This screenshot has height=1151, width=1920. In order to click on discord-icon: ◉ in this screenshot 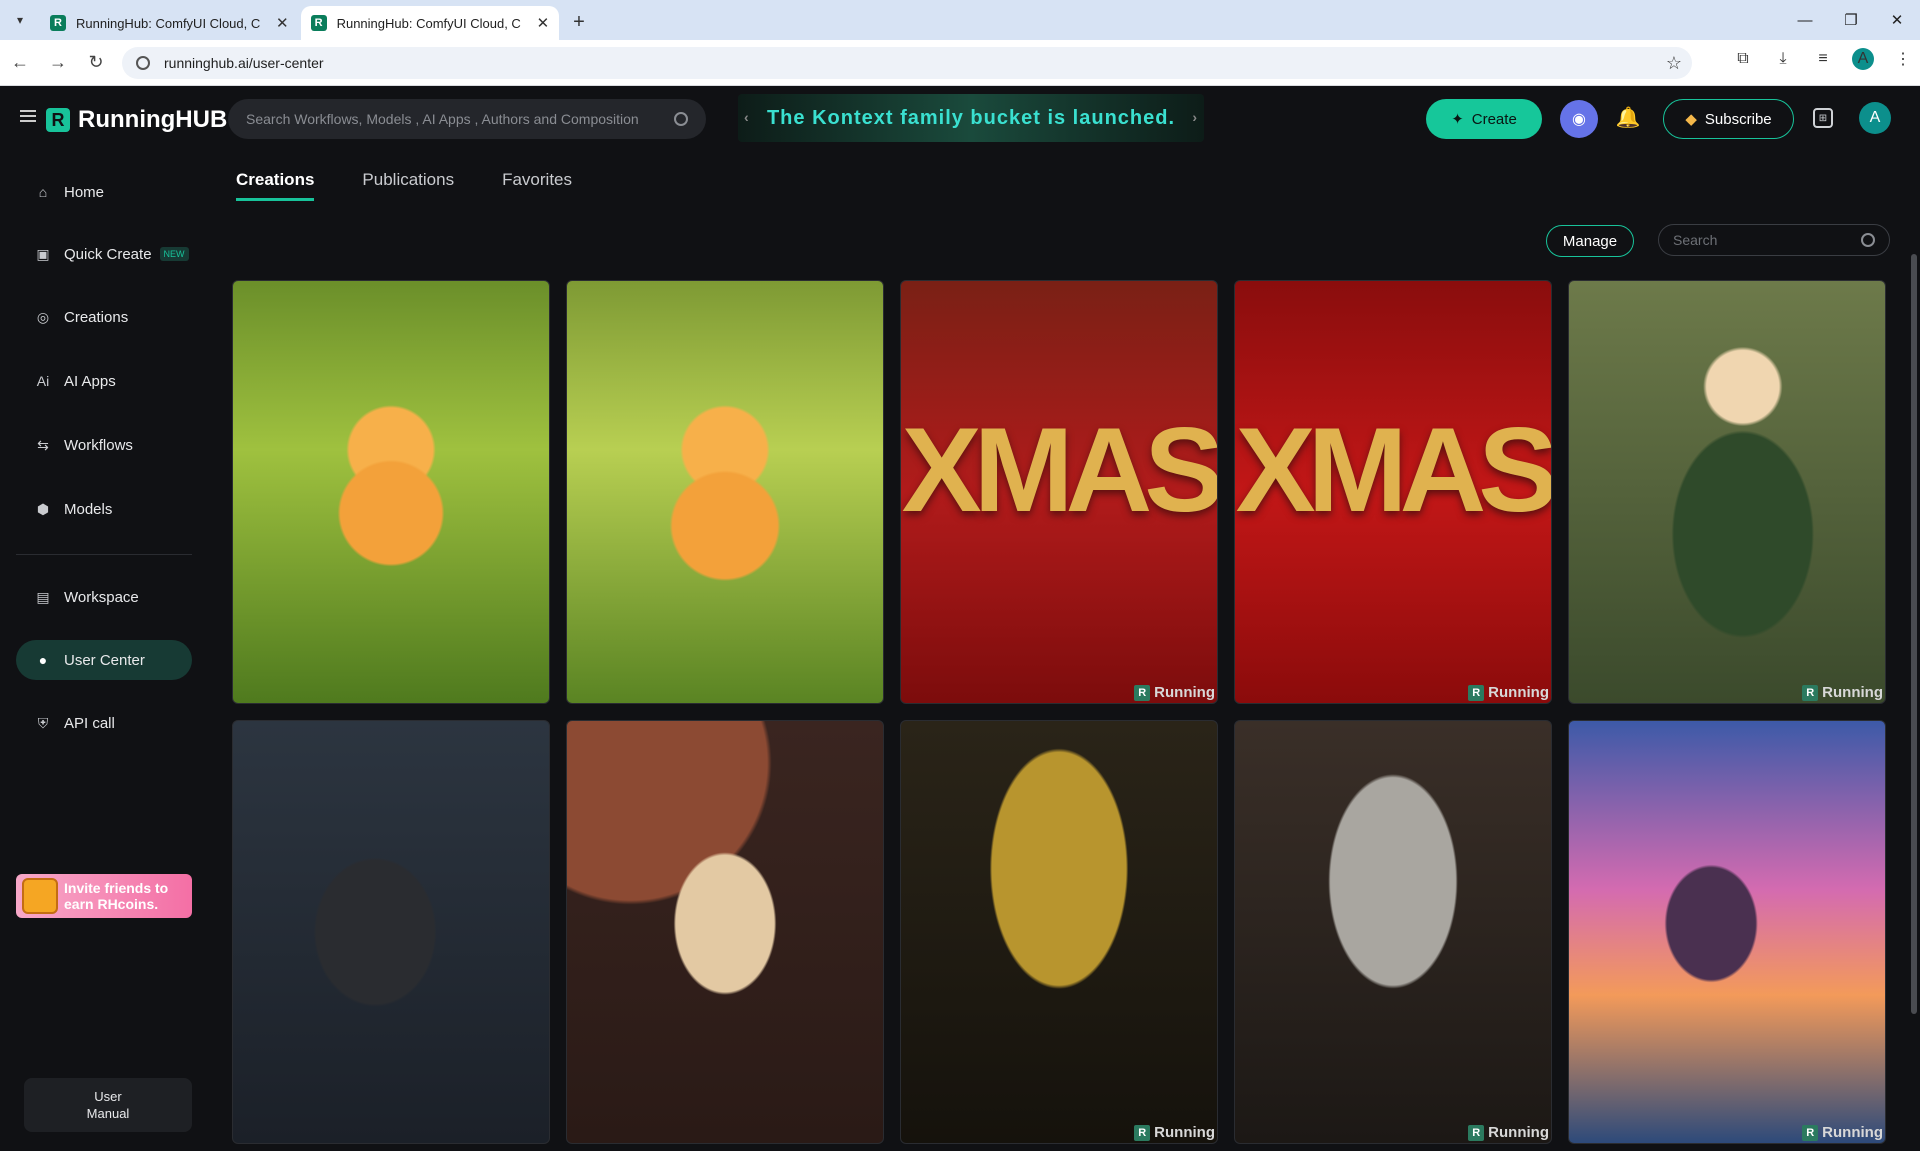, I will do `click(1579, 119)`.